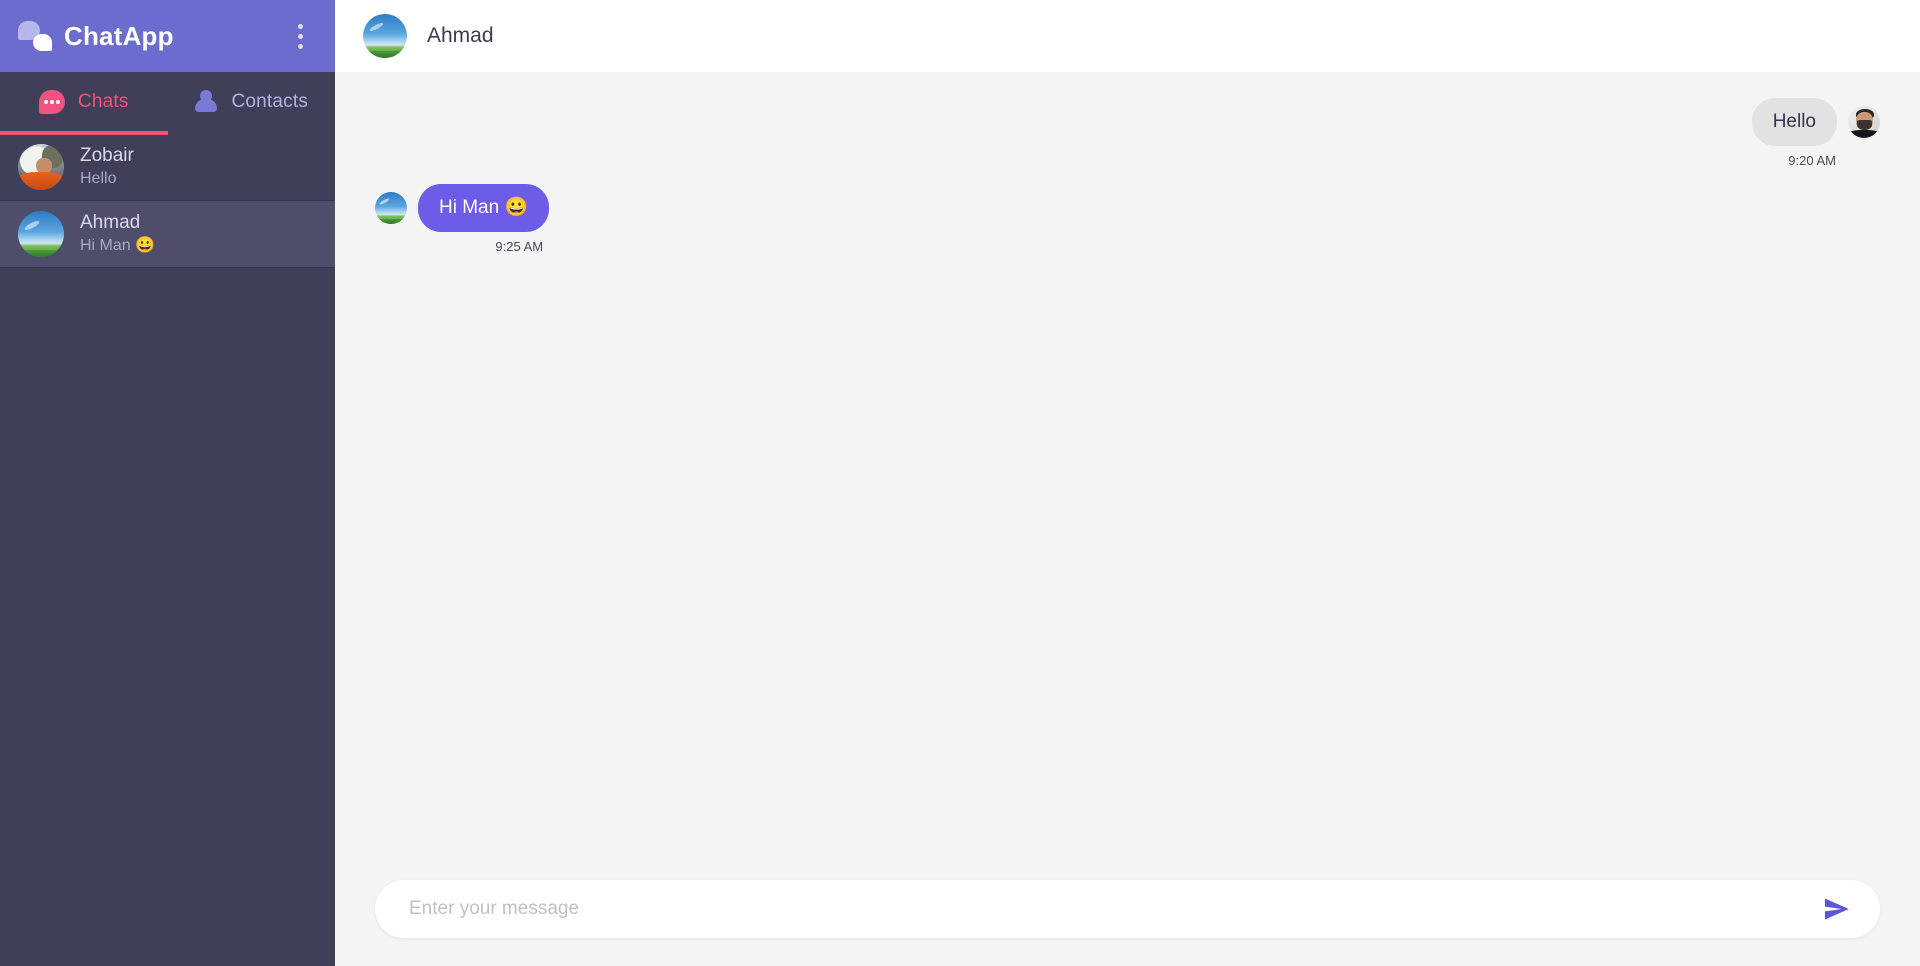 This screenshot has height=966, width=1920. Describe the element at coordinates (103, 101) in the screenshot. I see `tab-chats-label: Chats` at that location.